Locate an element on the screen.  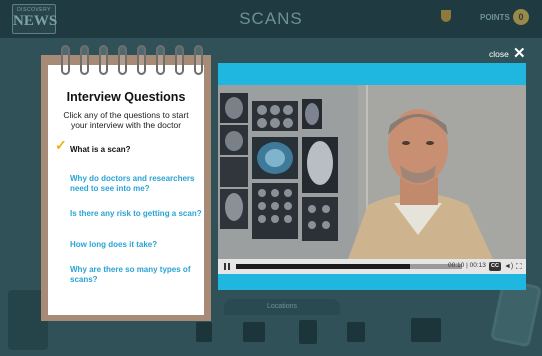
app-header: DISCOVERY NEWS SCANS POINTS 0 is located at coordinates (271, 19).